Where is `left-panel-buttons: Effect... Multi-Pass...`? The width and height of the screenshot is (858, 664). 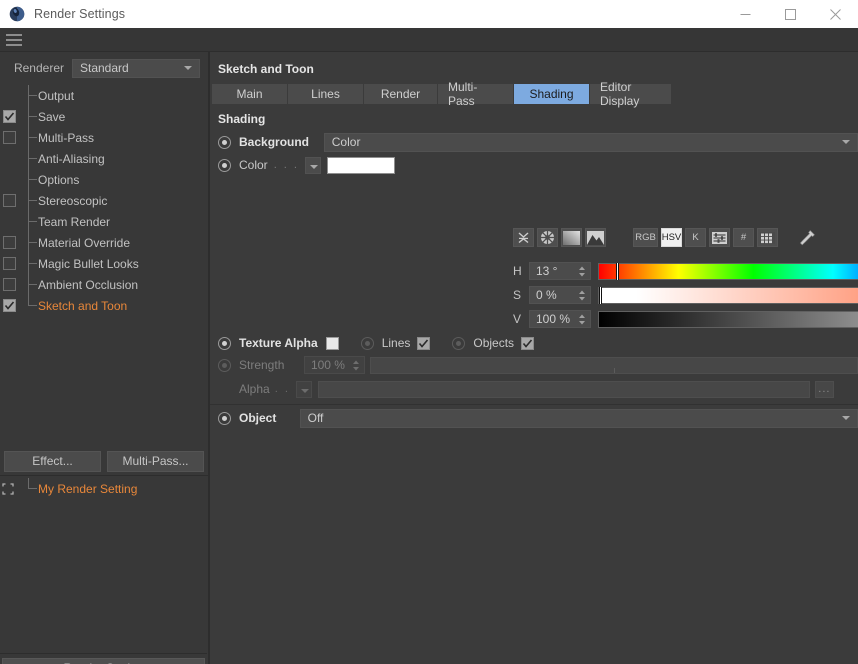 left-panel-buttons: Effect... Multi-Pass... is located at coordinates (104, 461).